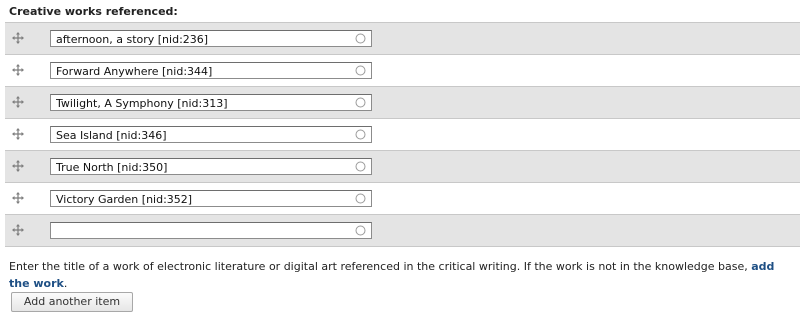 Image resolution: width=800 pixels, height=322 pixels. I want to click on table-row: Victory Garden [nid:352], so click(402, 199).